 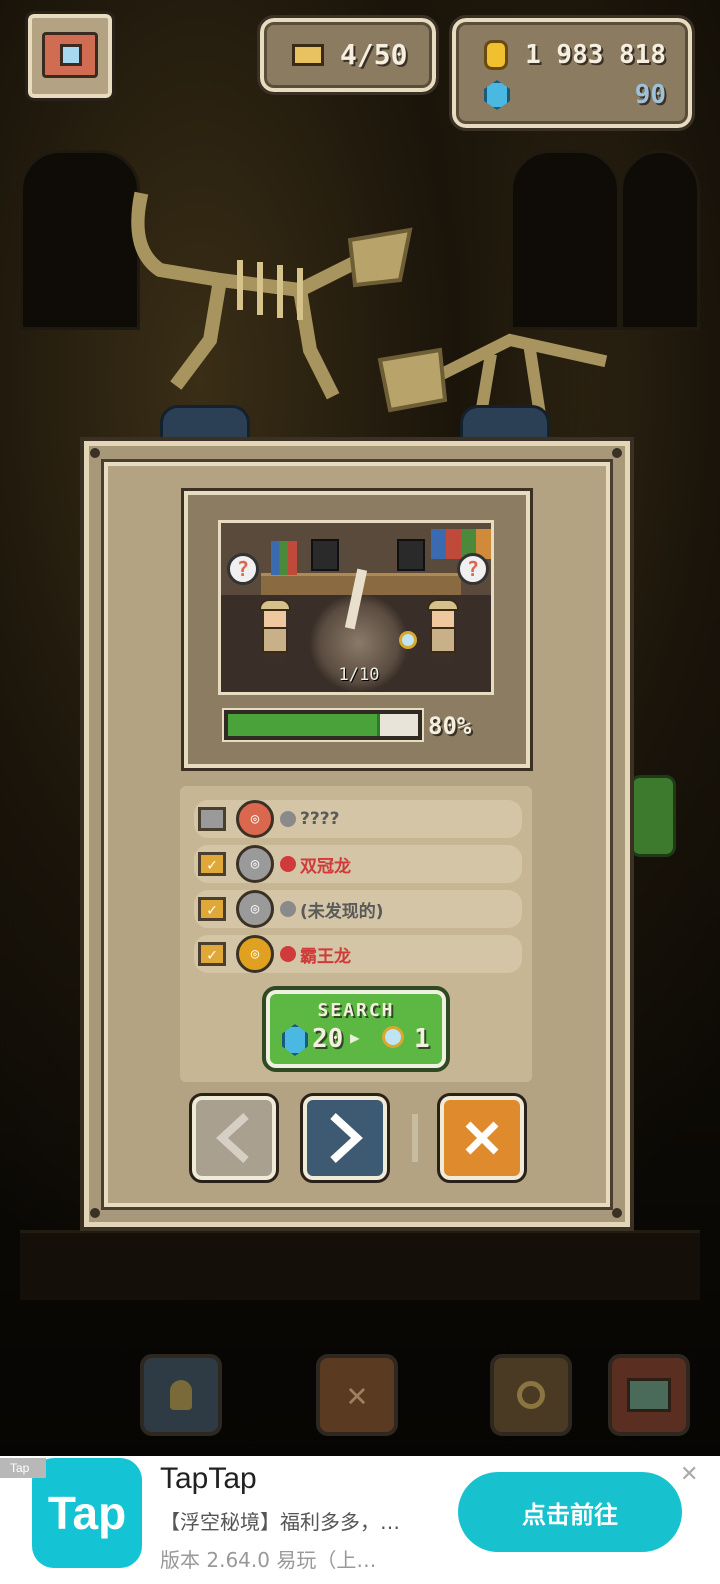 What do you see at coordinates (660, 240) in the screenshot?
I see `wall-arch` at bounding box center [660, 240].